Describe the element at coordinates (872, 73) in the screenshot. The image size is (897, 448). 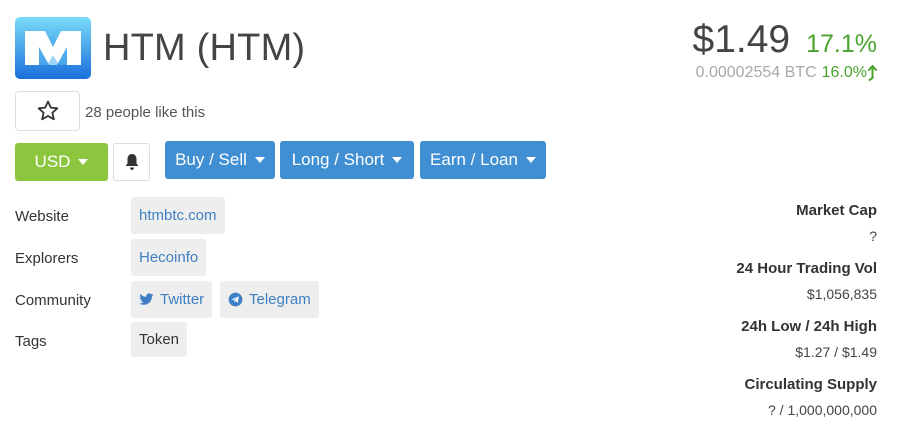
I see `arrow-up-icon` at that location.